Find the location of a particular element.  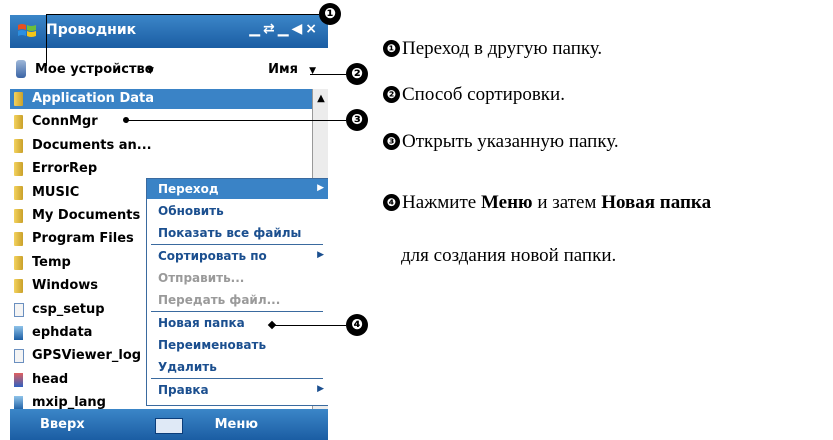

app-title: Проводник is located at coordinates (91, 30).